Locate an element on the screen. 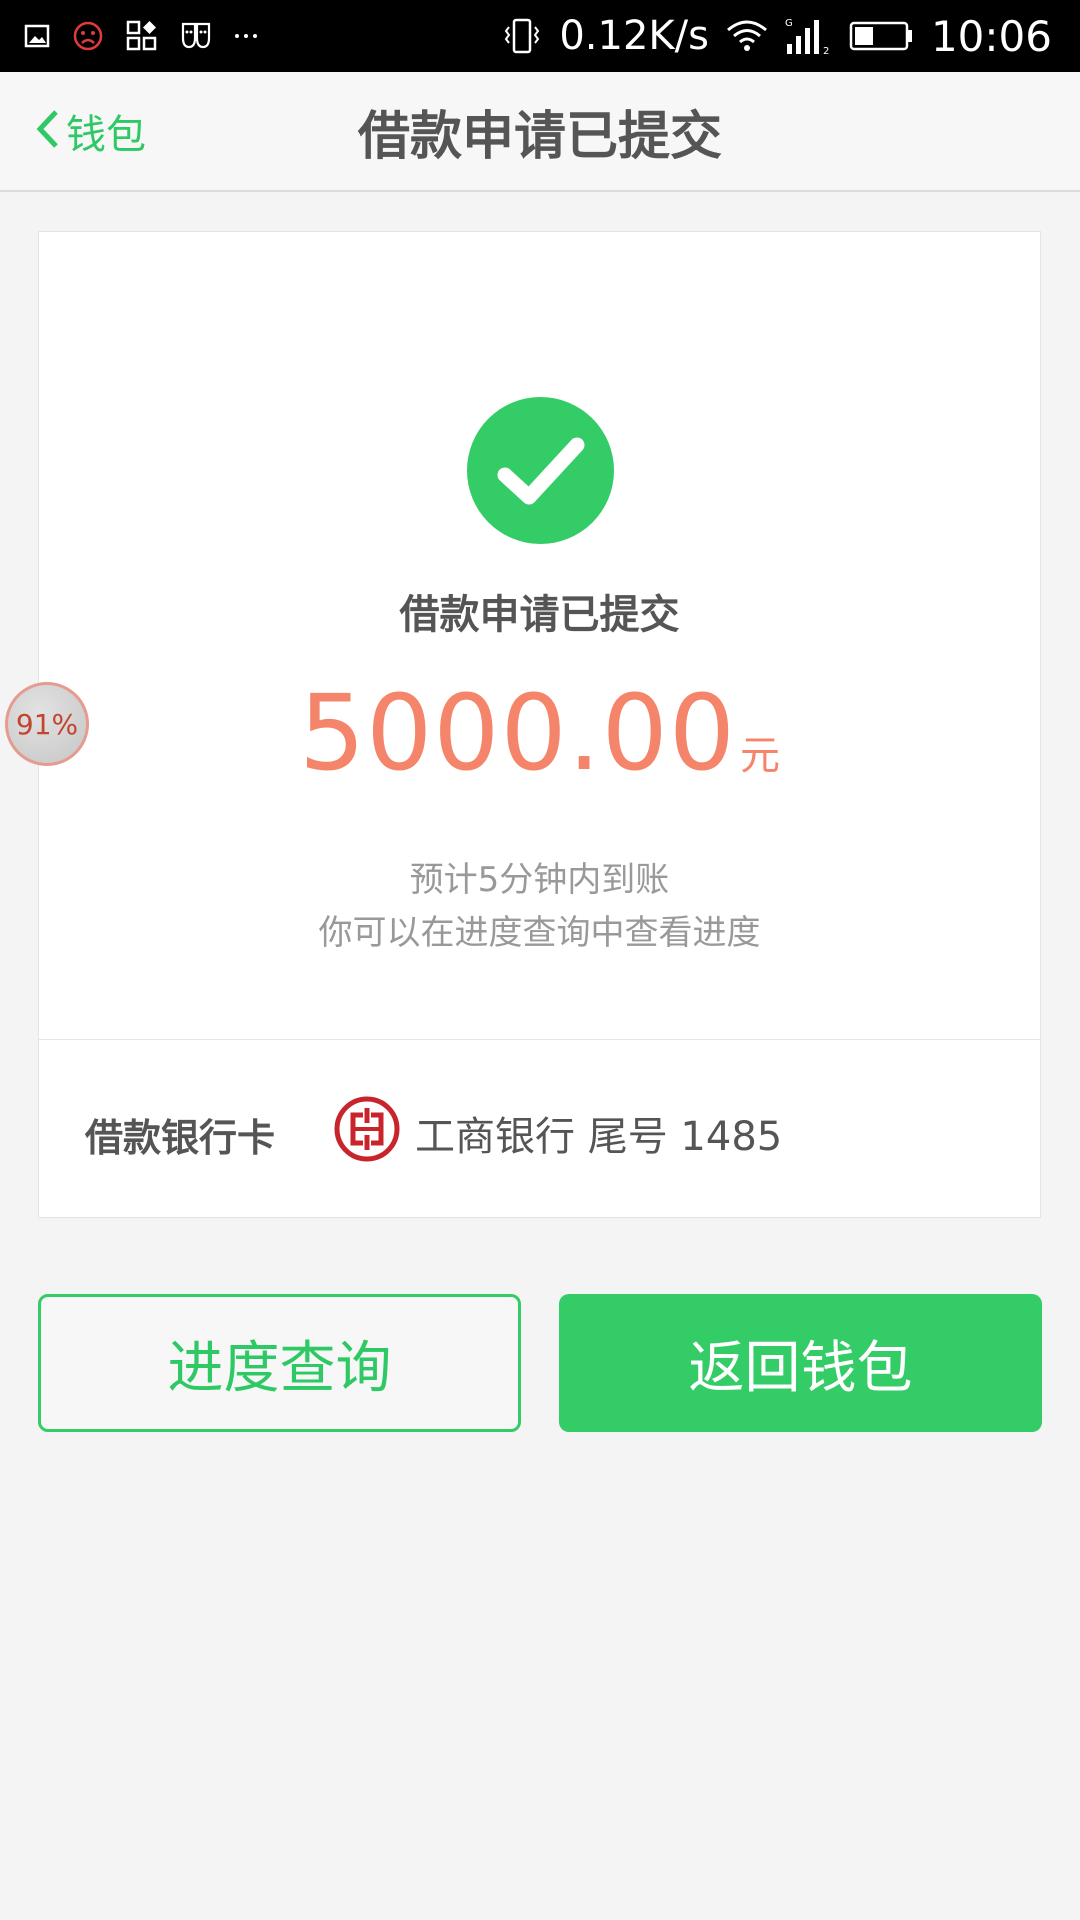  masks-icon is located at coordinates (196, 36).